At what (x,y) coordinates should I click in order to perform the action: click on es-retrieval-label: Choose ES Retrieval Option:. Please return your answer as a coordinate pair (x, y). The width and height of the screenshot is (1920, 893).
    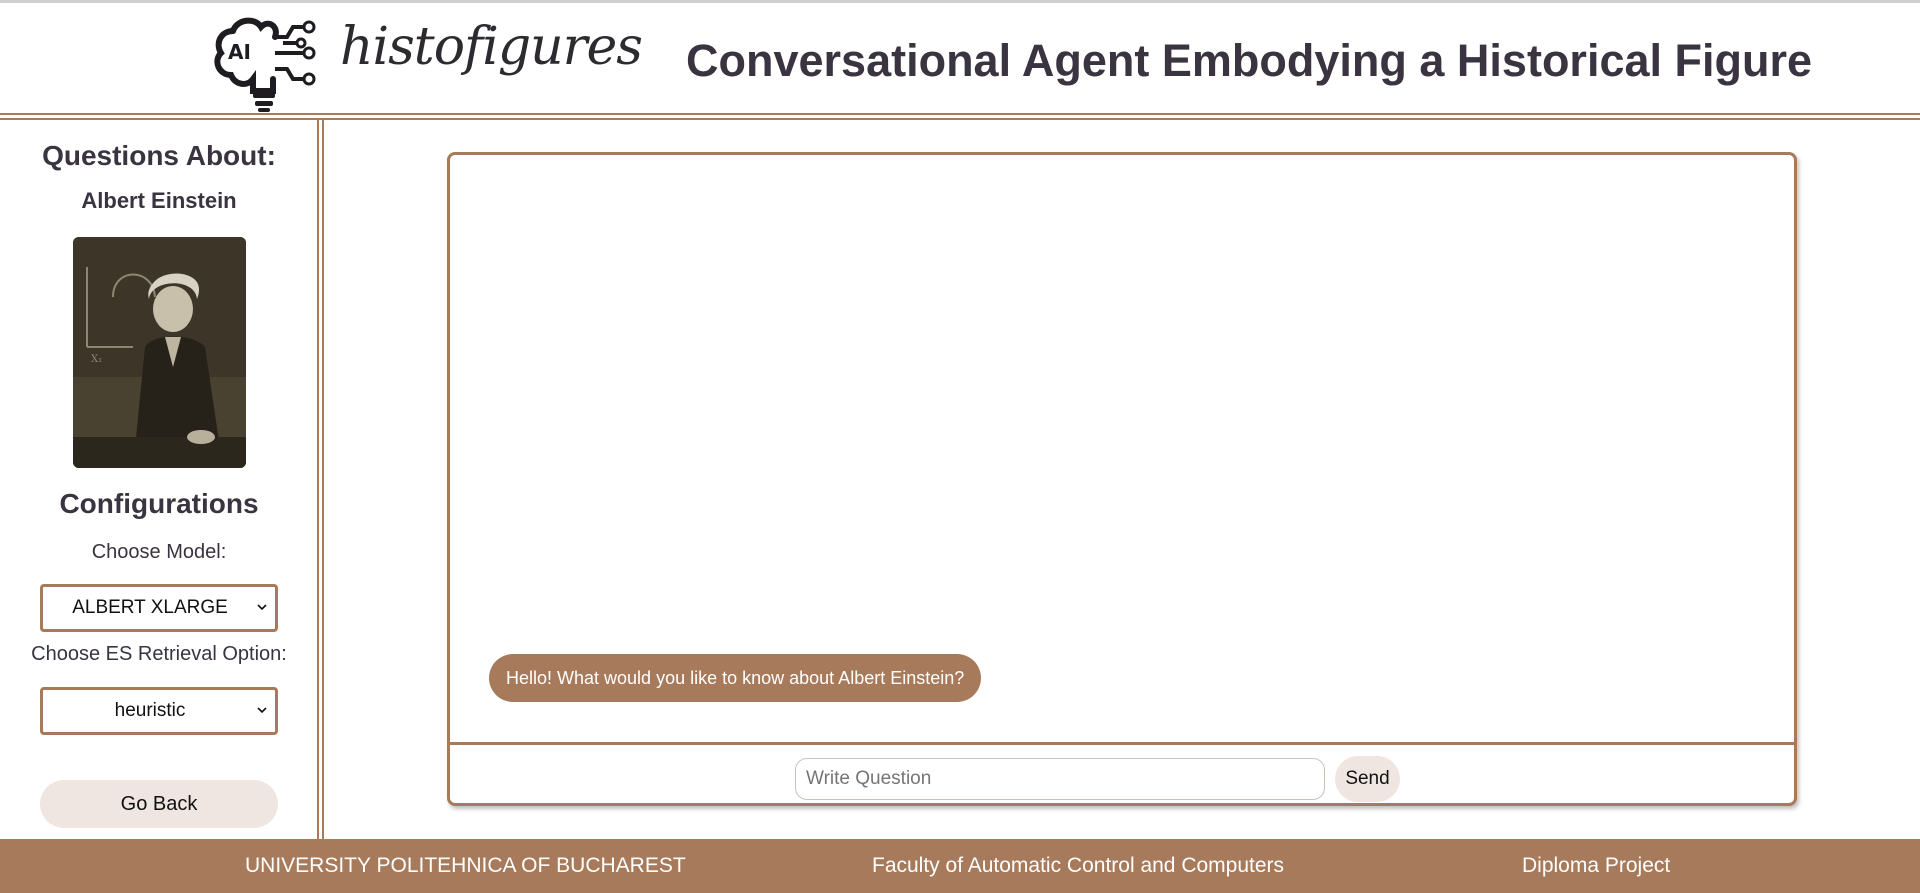
    Looking at the image, I should click on (159, 654).